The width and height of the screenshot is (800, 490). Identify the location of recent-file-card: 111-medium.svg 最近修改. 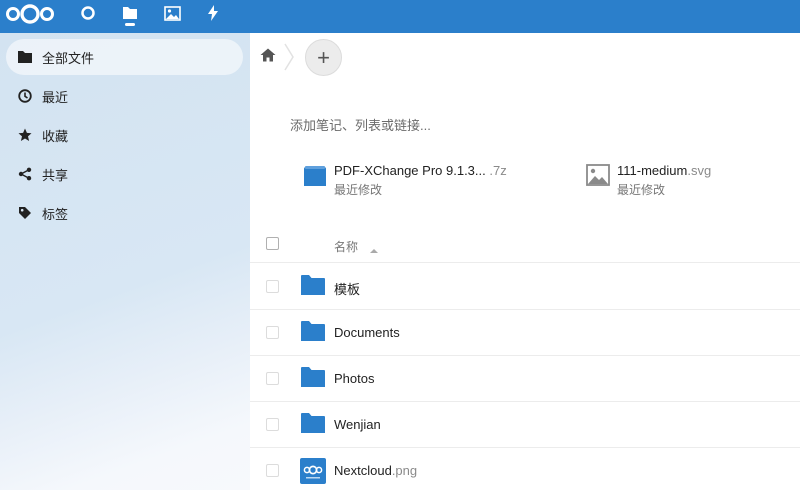
(675, 178).